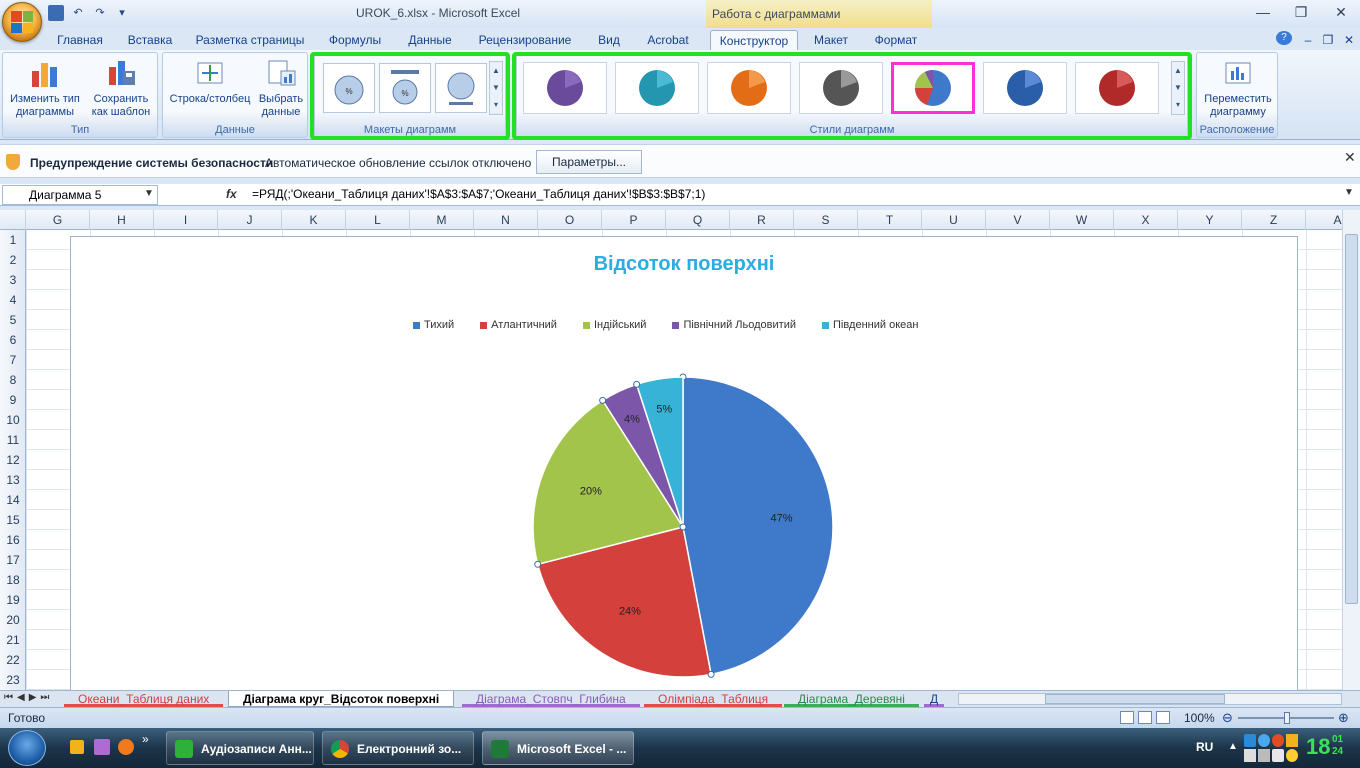 Image resolution: width=1360 pixels, height=768 pixels. Describe the element at coordinates (1146, 220) in the screenshot. I see `column-header: X` at that location.